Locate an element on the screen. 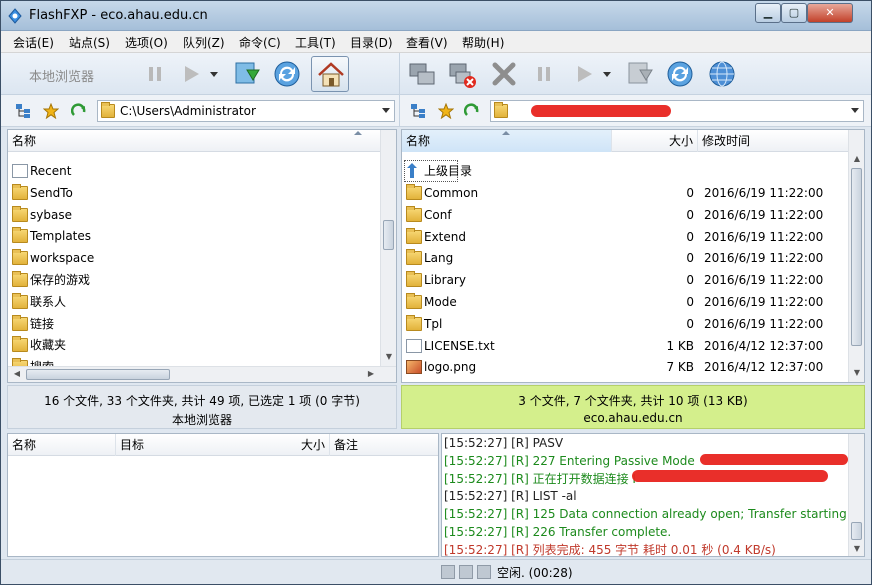  title-bar: FlashFXP - eco.ahau.edu.cn ▁ ▢ ✕ is located at coordinates (436, 16).